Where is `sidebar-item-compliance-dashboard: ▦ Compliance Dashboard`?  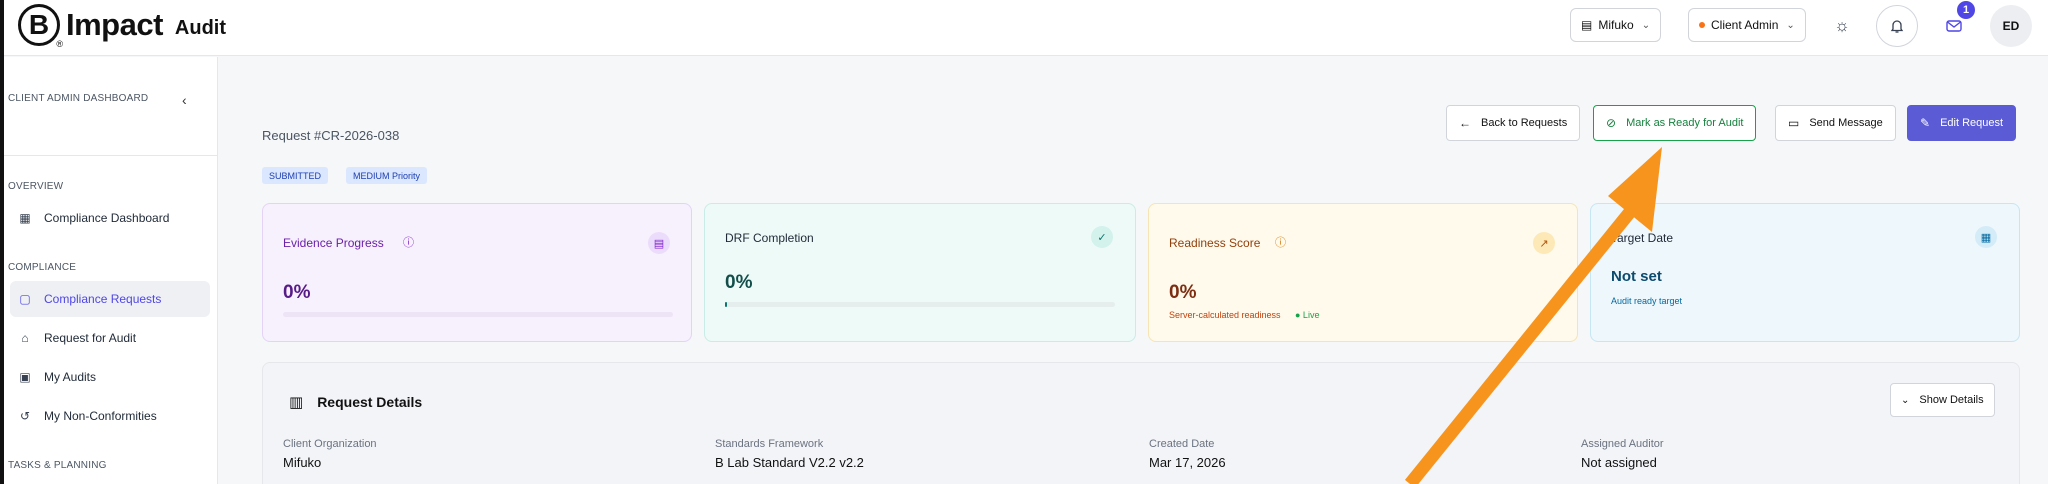 sidebar-item-compliance-dashboard: ▦ Compliance Dashboard is located at coordinates (110, 218).